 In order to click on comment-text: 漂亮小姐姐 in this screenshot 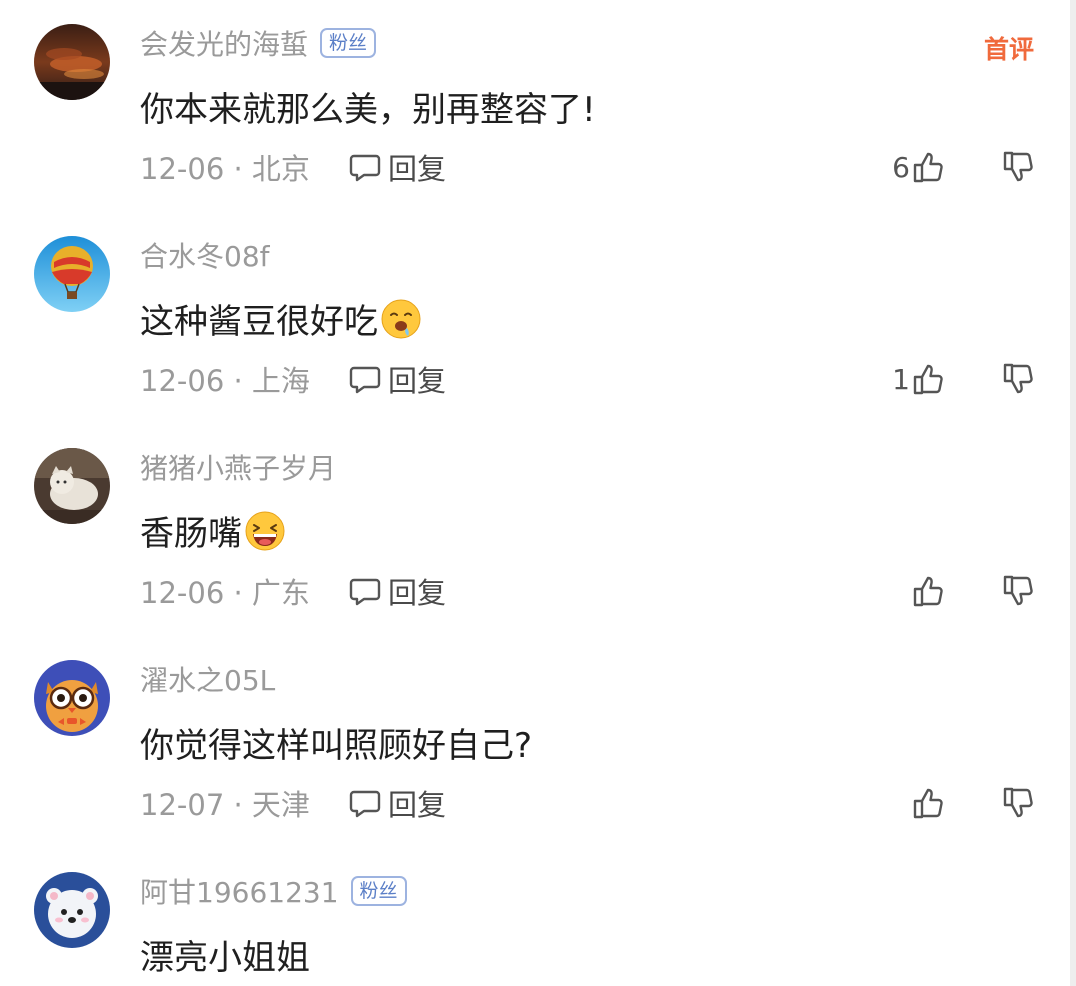, I will do `click(225, 954)`.